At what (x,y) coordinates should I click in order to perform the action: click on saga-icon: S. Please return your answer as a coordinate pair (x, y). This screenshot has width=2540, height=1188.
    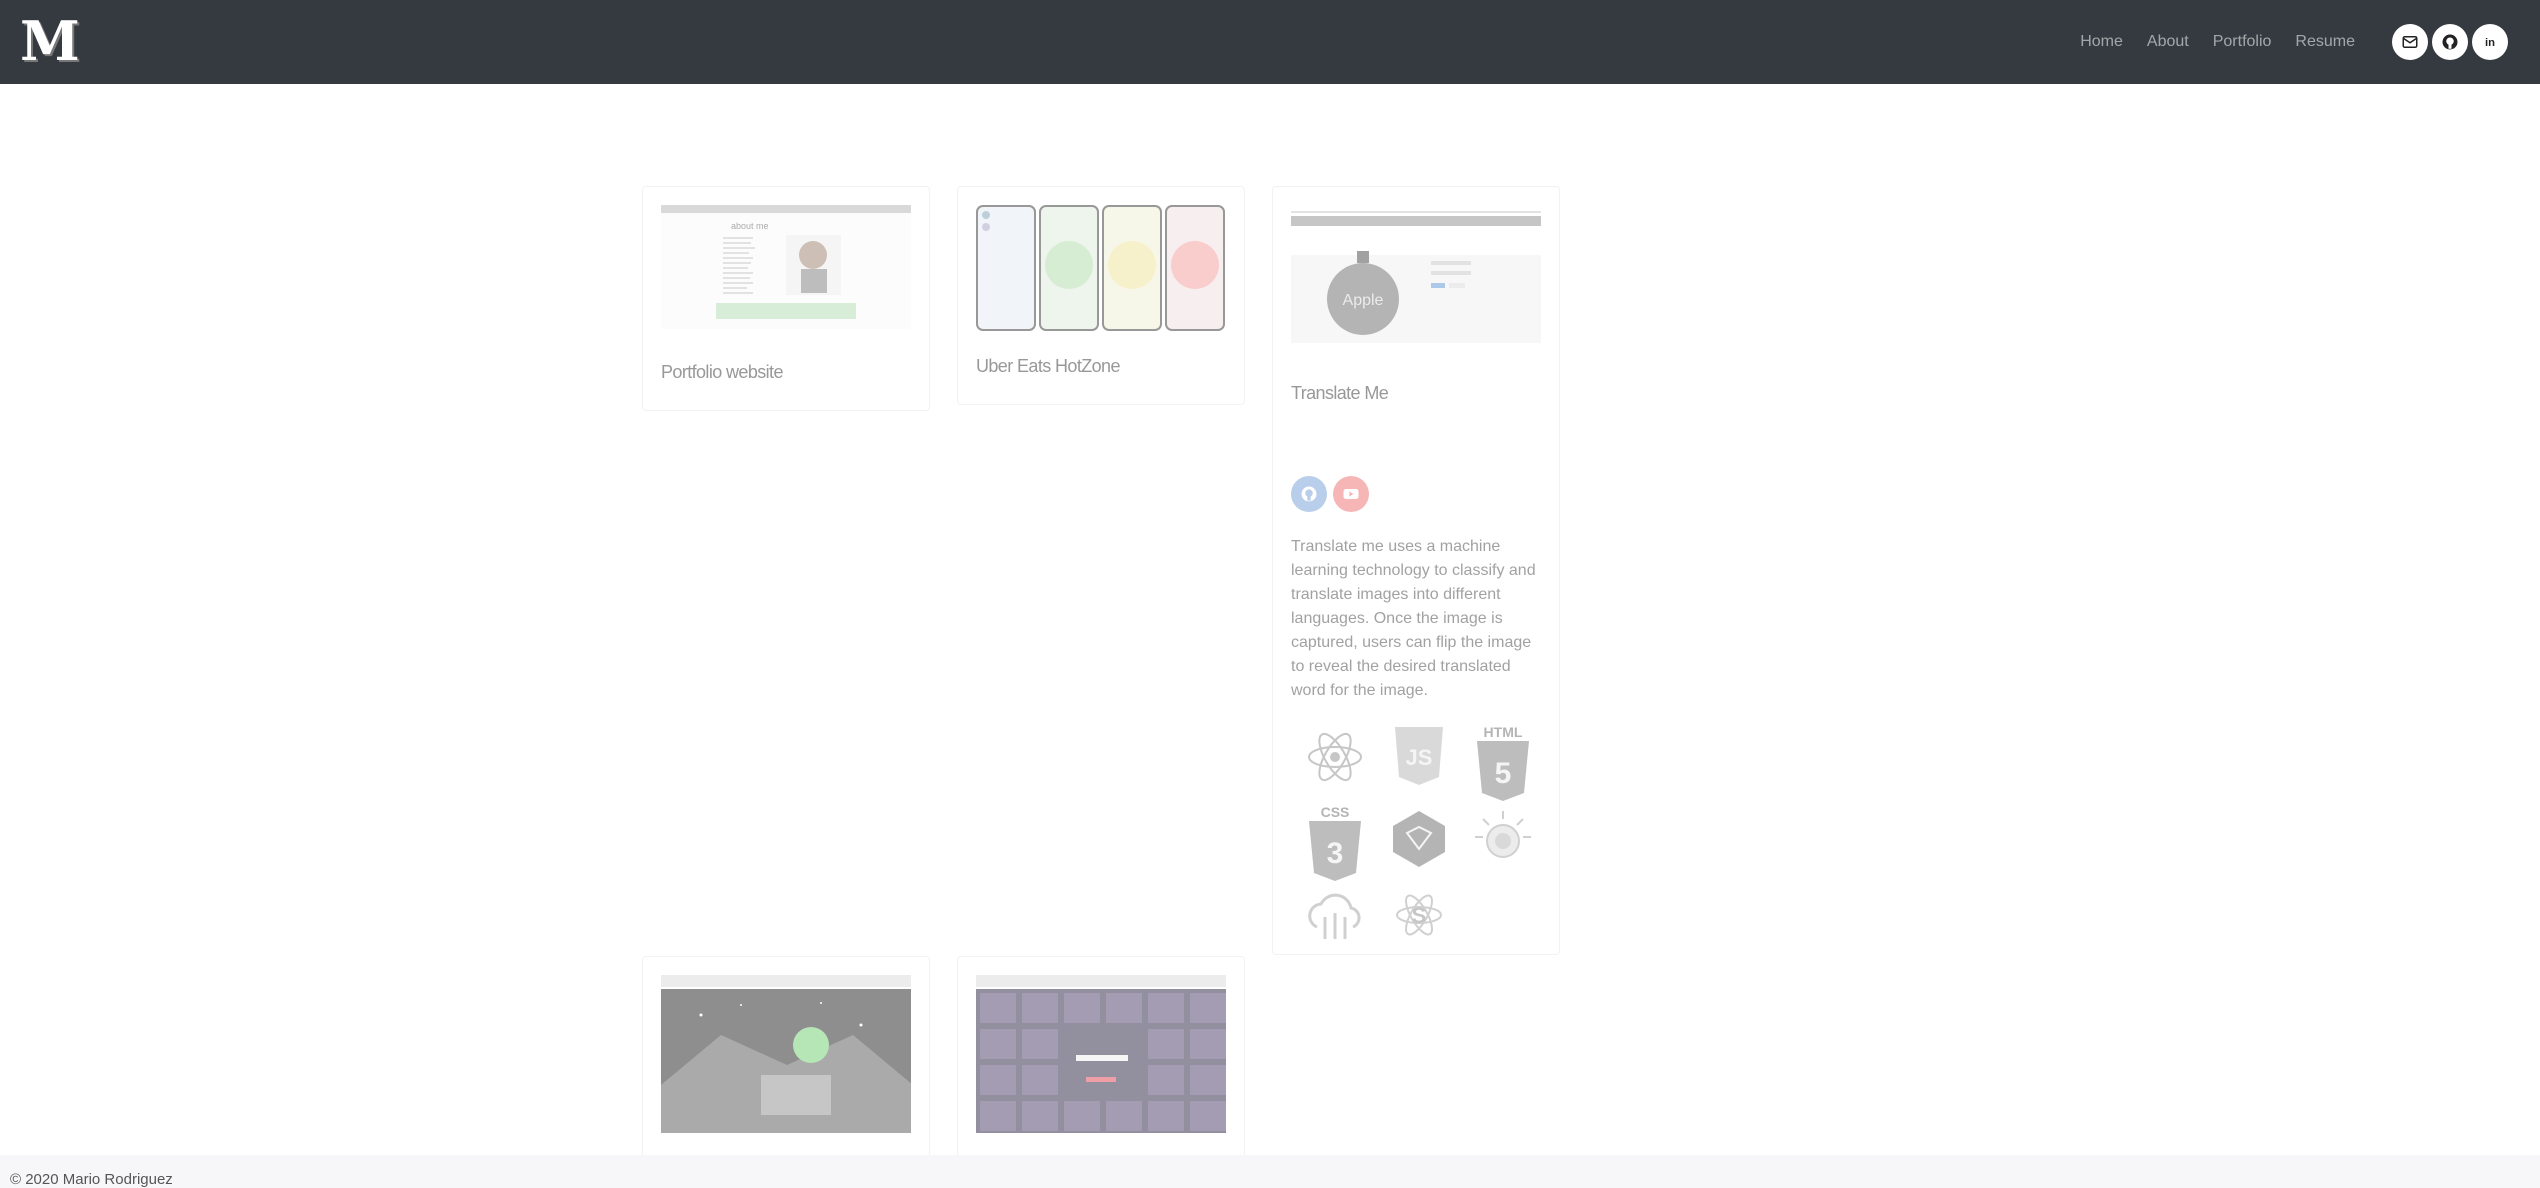
    Looking at the image, I should click on (1419, 915).